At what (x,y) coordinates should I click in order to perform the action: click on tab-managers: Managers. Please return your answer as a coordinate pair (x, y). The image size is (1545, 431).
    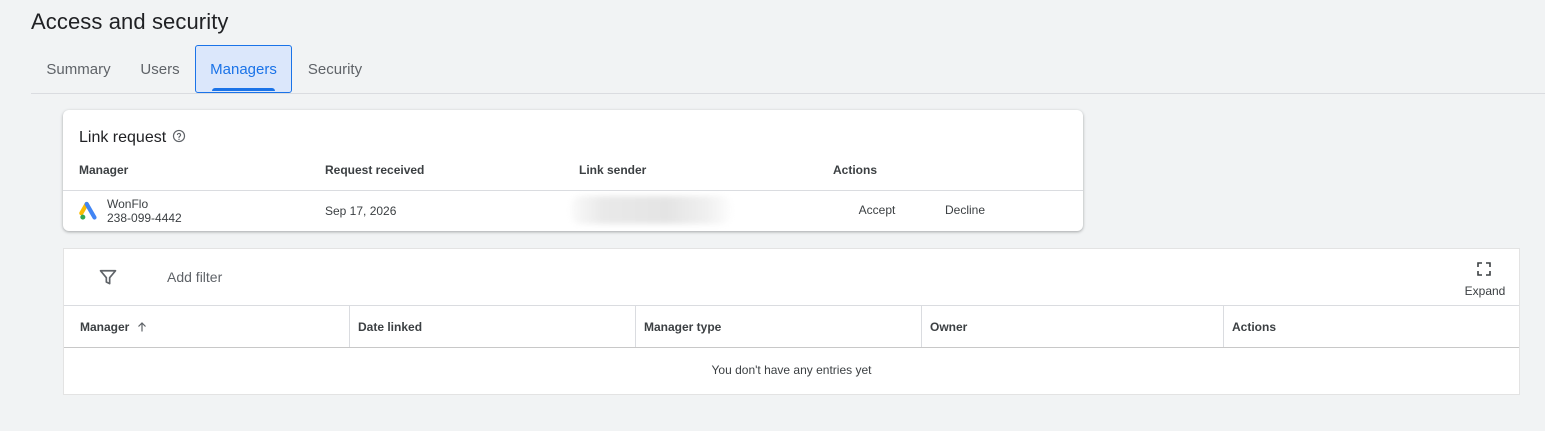
    Looking at the image, I should click on (243, 69).